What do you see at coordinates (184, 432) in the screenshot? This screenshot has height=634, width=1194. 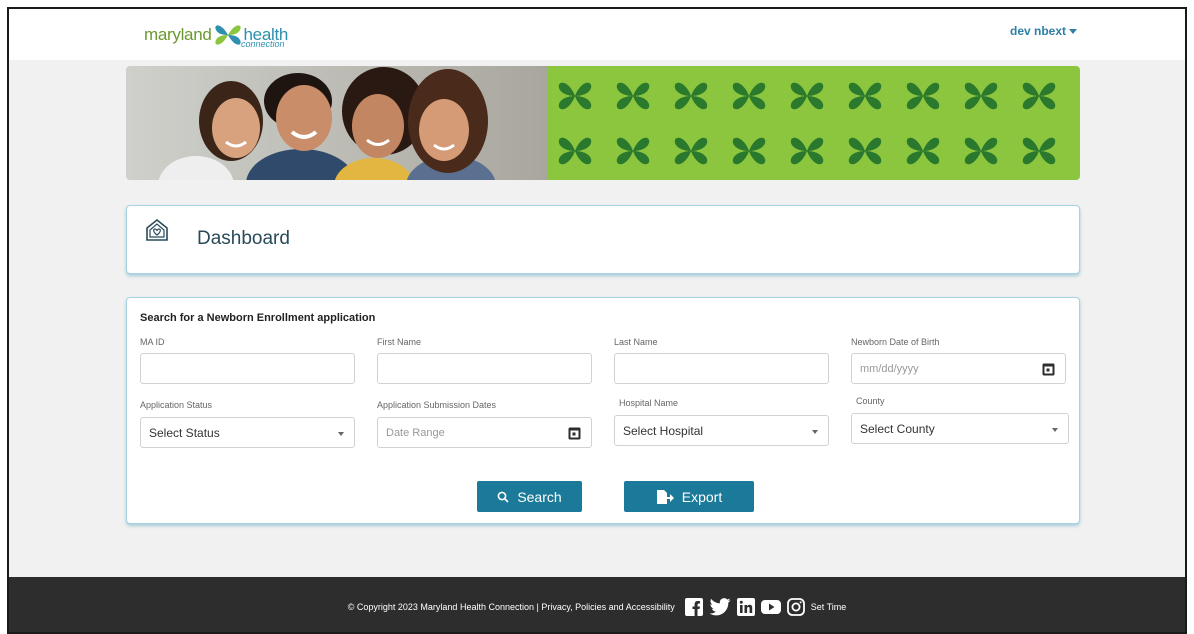 I see `application-status-value: Select Status` at bounding box center [184, 432].